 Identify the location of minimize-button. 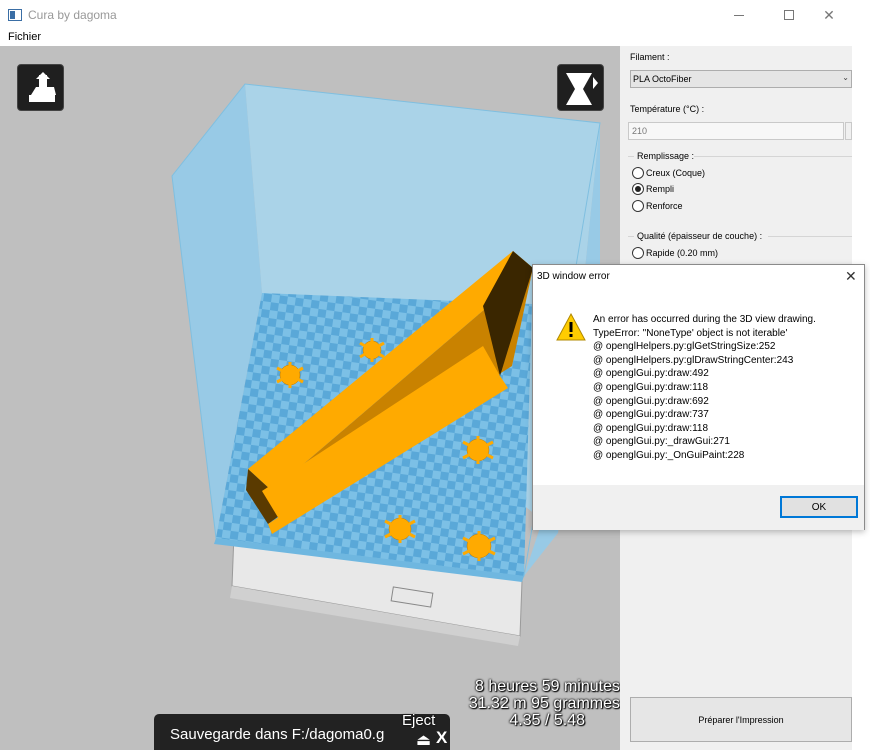
(739, 15).